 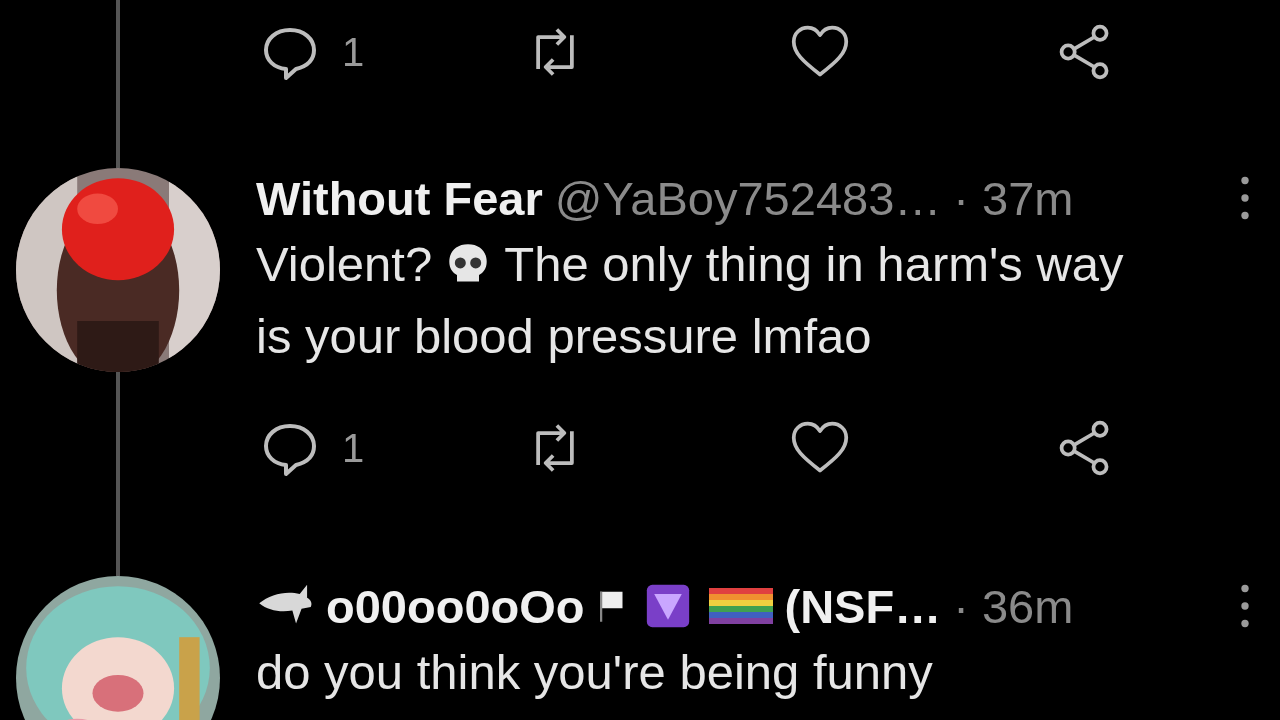 What do you see at coordinates (814, 264) in the screenshot?
I see `tweet-text: The only thing in harm's way` at bounding box center [814, 264].